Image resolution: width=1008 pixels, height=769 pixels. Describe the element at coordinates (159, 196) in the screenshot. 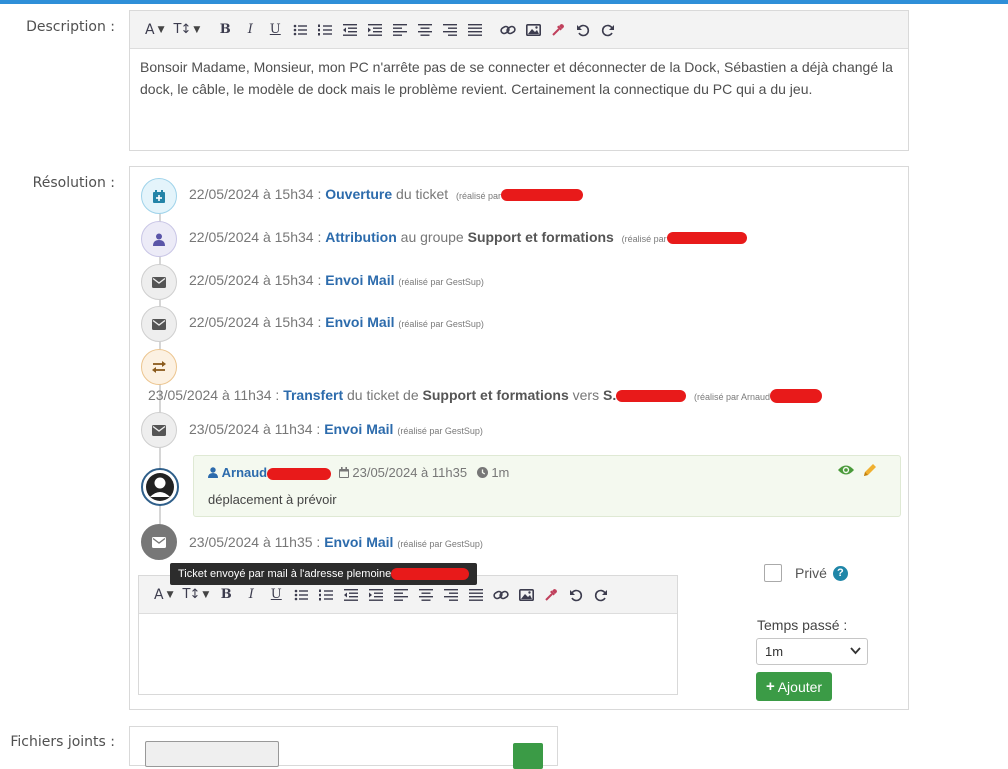

I see `calendar-plus-icon` at that location.